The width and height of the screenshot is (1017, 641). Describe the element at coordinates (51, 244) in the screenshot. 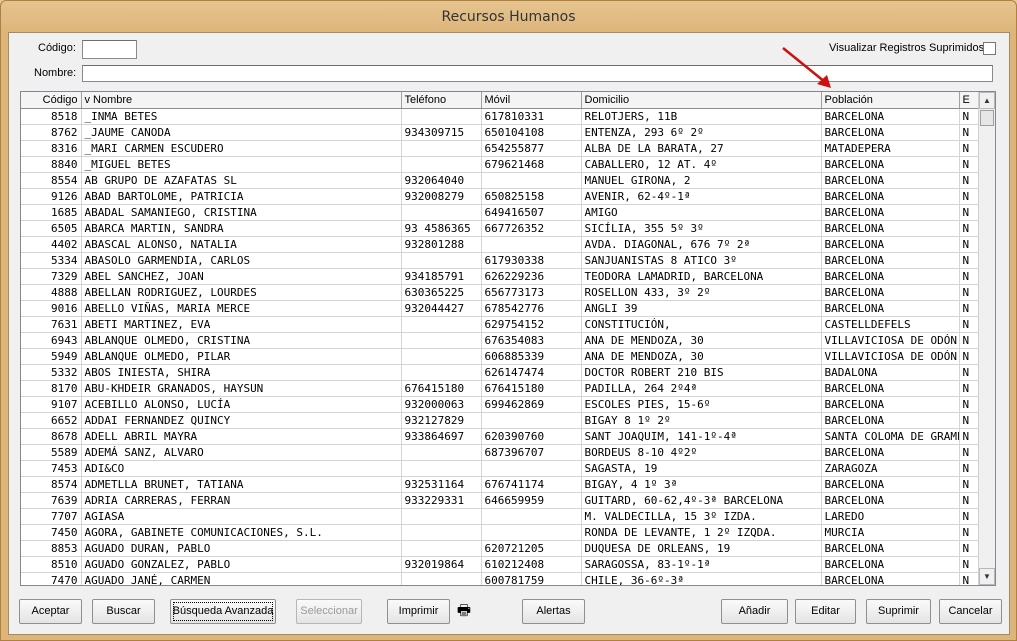

I see `table-cell: 4402` at that location.